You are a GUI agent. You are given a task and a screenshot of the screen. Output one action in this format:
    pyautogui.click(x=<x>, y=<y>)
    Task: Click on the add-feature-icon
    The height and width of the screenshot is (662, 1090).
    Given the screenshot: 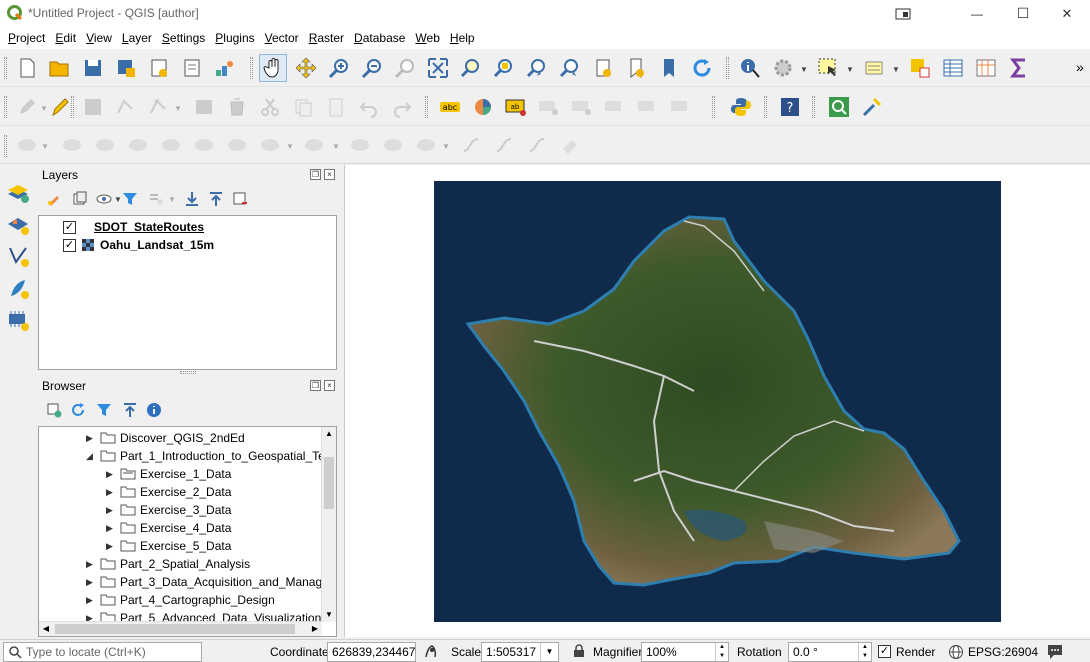 What is the action you would take?
    pyautogui.click(x=126, y=107)
    